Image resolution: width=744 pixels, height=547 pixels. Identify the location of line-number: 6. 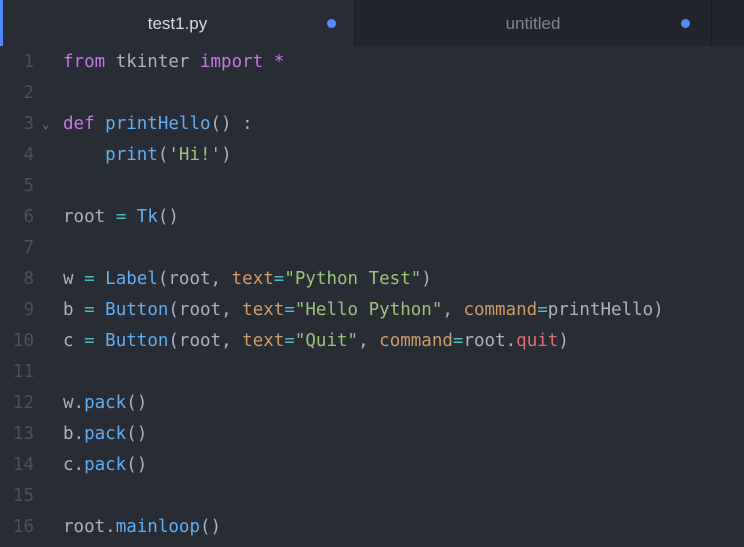
(28, 217).